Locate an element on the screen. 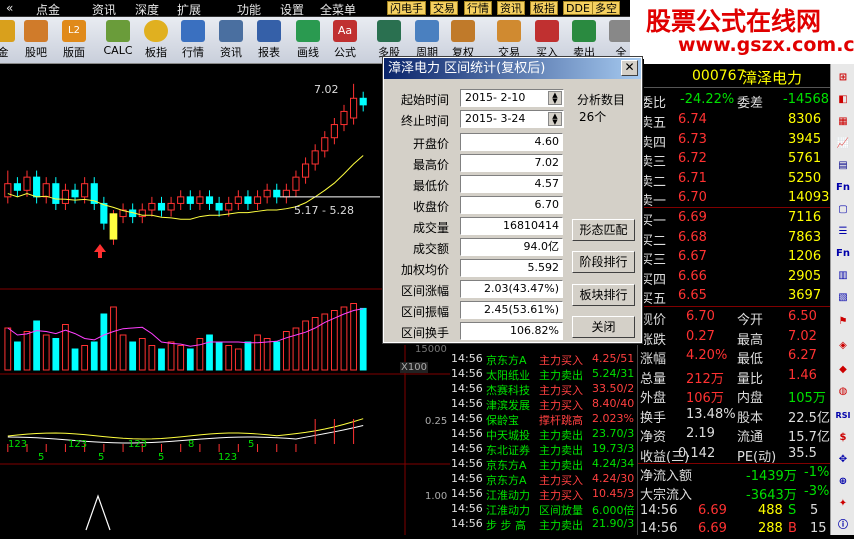 The image size is (854, 539). buy-volume: 3697 is located at coordinates (805, 295).